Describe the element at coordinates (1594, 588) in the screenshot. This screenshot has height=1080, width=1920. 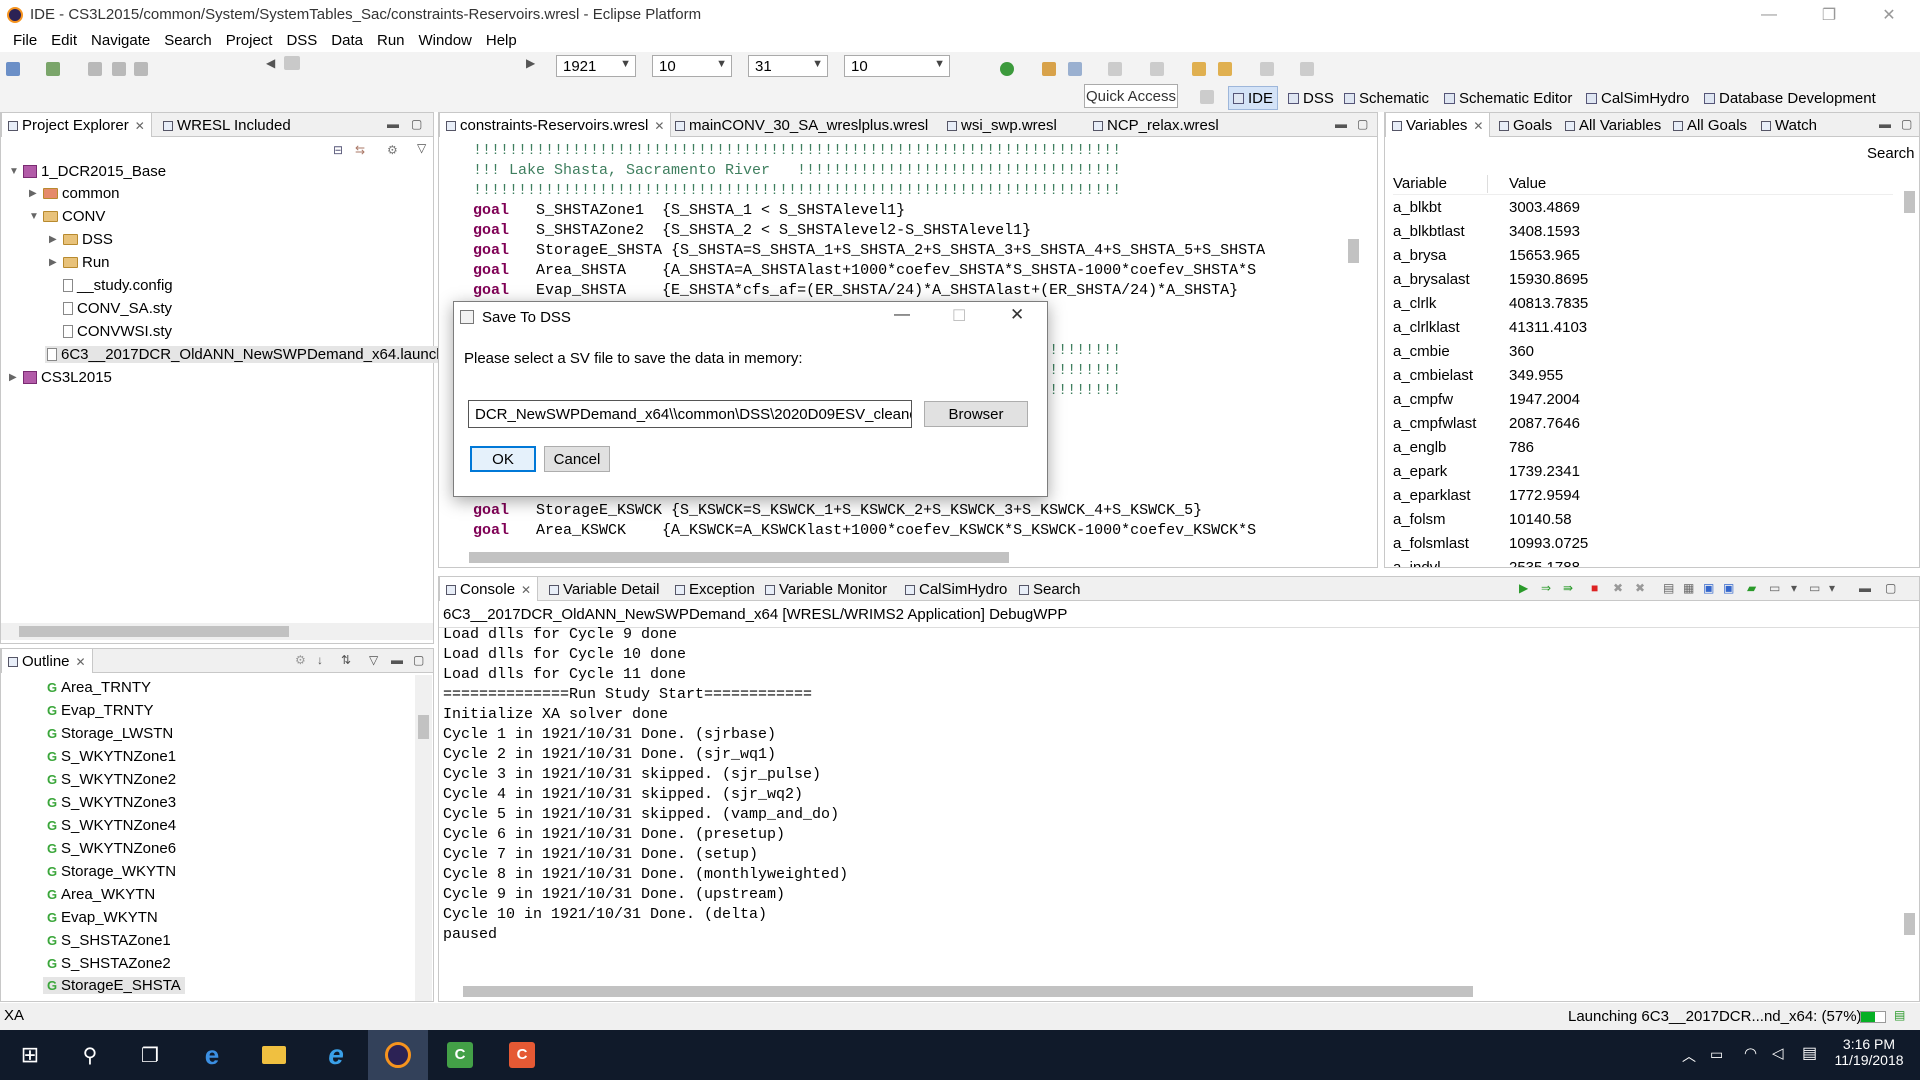
I see `terminate-icon: ■` at that location.